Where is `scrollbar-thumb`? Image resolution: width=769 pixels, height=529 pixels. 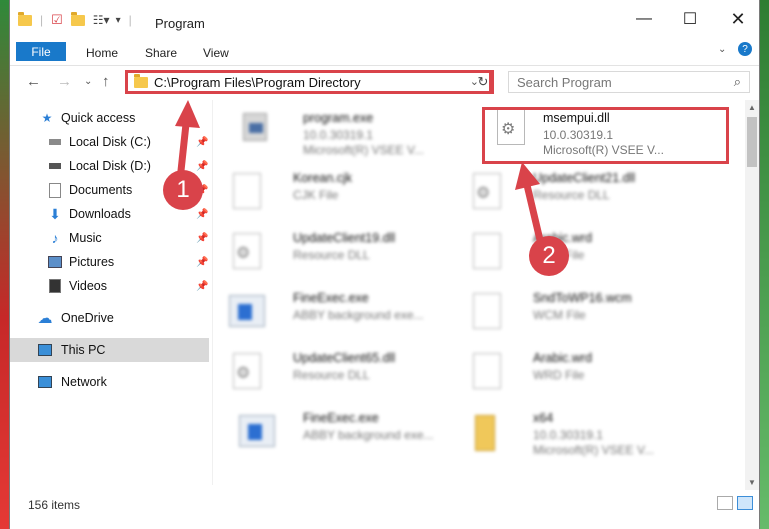 scrollbar-thumb is located at coordinates (752, 142).